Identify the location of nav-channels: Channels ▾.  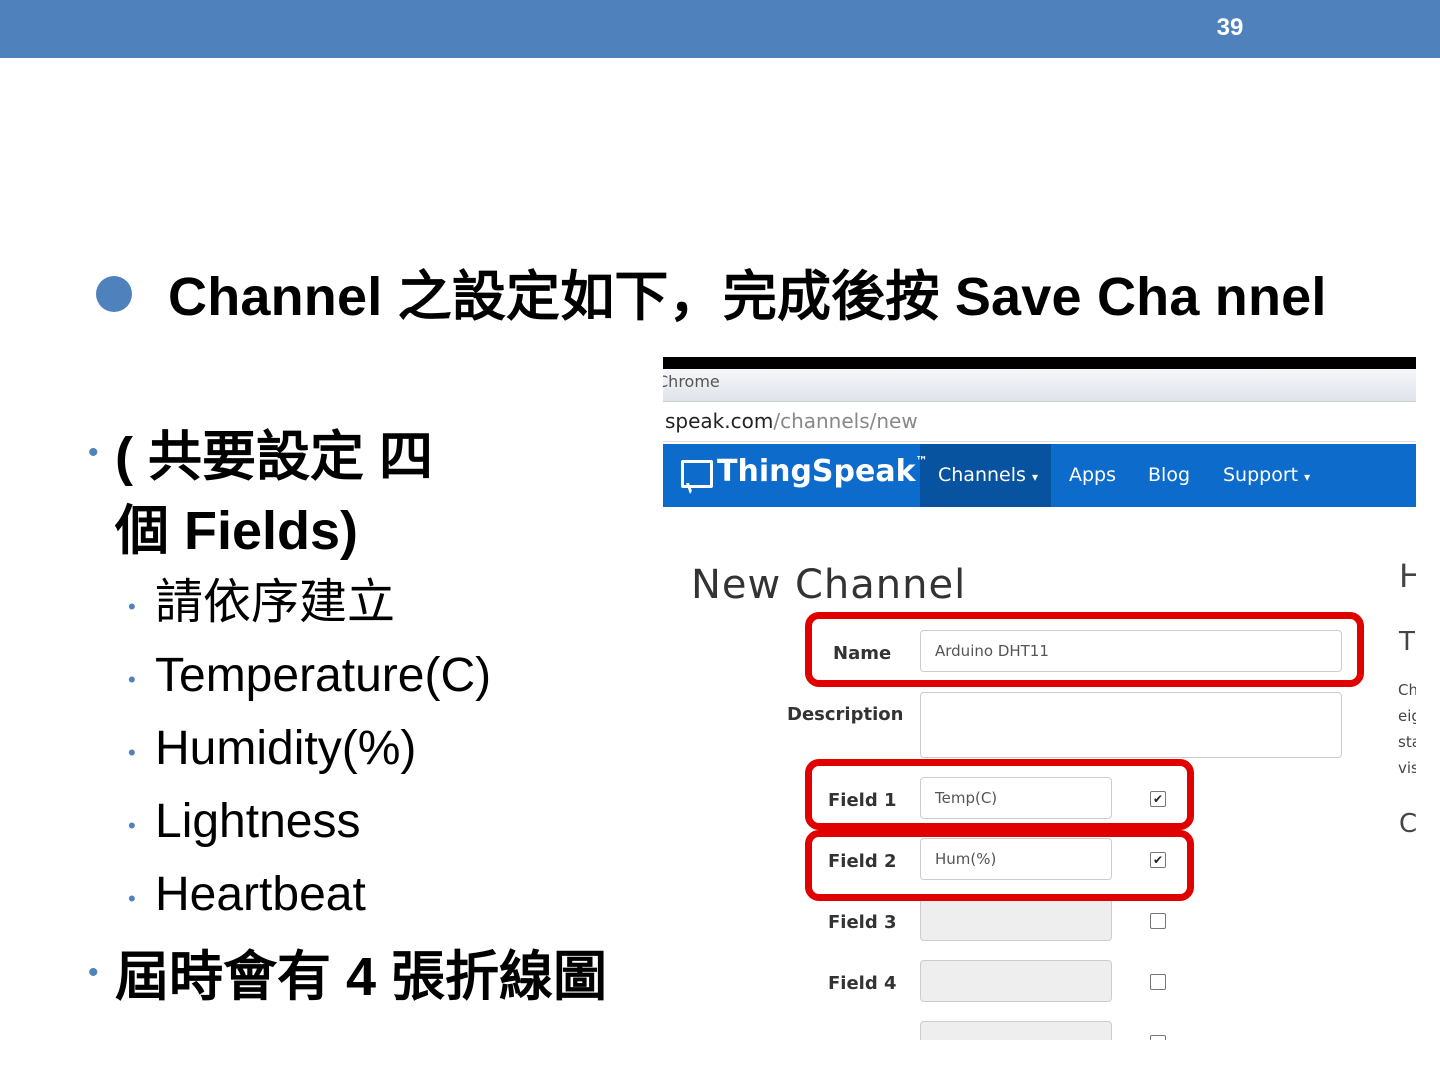
(988, 475).